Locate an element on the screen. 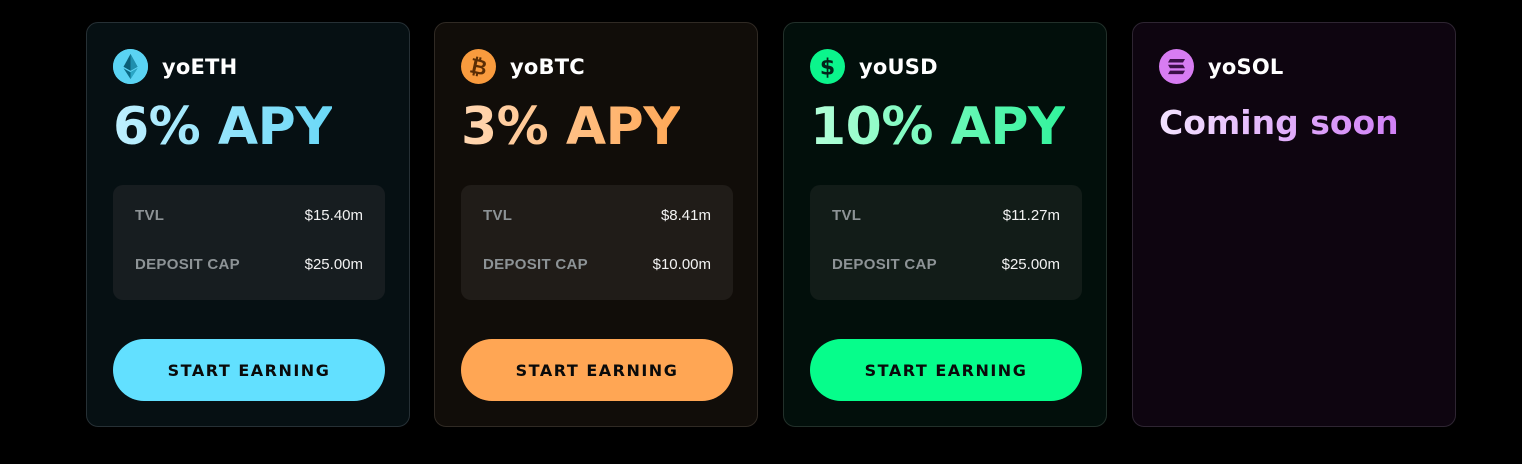 The width and height of the screenshot is (1522, 464). dollar-icon: $ is located at coordinates (827, 66).